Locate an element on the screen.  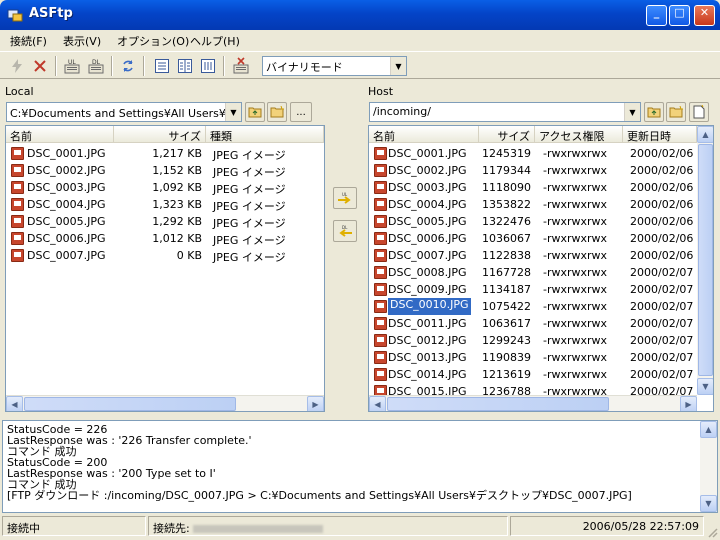
host-file-row: DSC_0003.JPG 1118090 -rwxrwxrwx 2000/02/06 is located at coordinates (533, 187).